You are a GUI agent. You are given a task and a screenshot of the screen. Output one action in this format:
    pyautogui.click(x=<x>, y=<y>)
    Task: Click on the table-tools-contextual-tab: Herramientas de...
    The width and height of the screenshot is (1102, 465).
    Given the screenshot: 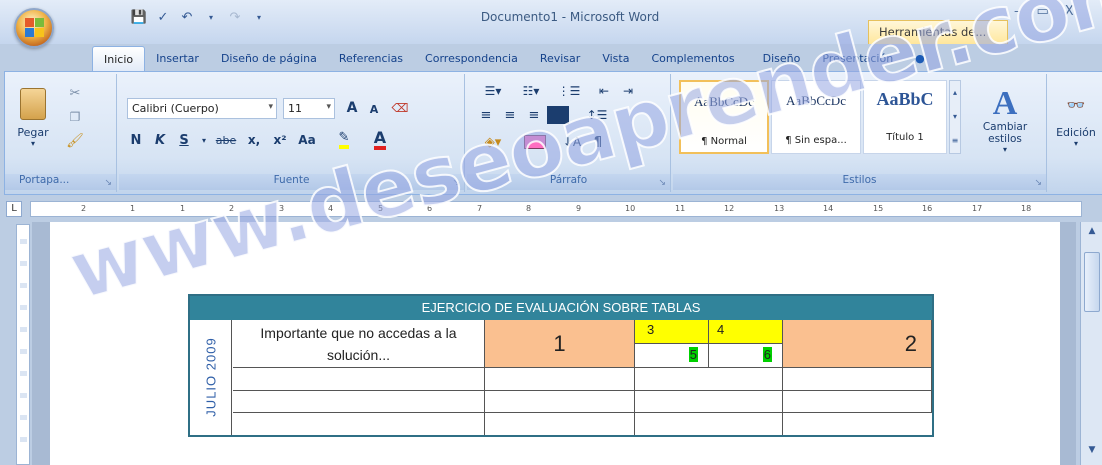 What is the action you would take?
    pyautogui.click(x=938, y=32)
    